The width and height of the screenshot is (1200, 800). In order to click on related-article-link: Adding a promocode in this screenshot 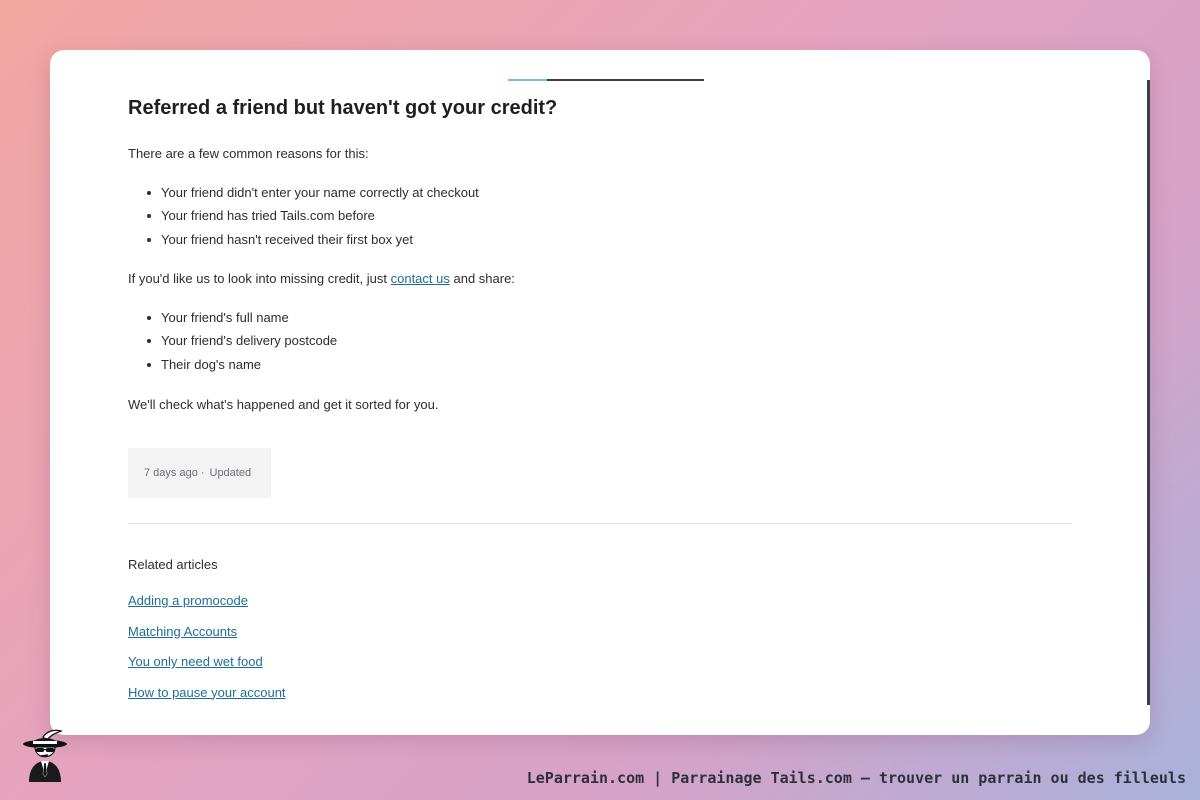, I will do `click(188, 600)`.